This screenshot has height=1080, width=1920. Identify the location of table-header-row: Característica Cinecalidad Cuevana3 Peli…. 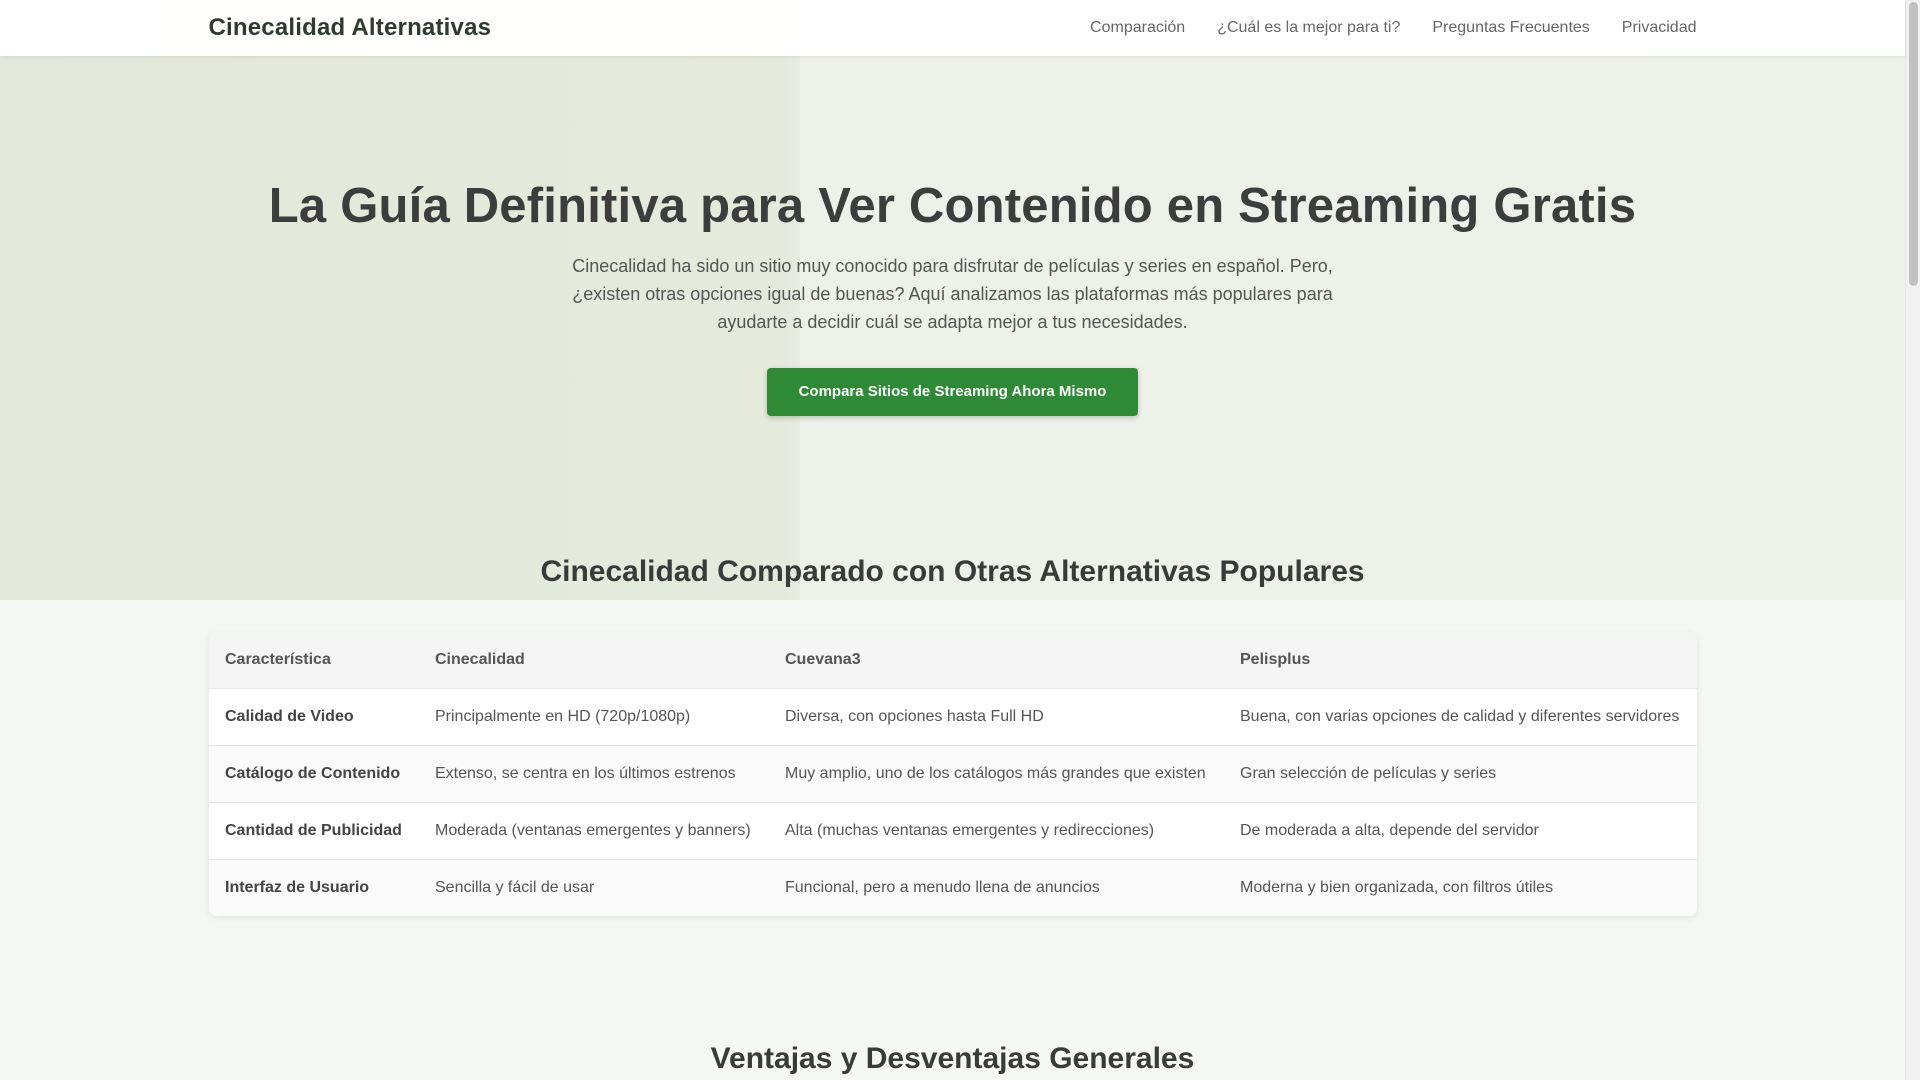
(953, 660).